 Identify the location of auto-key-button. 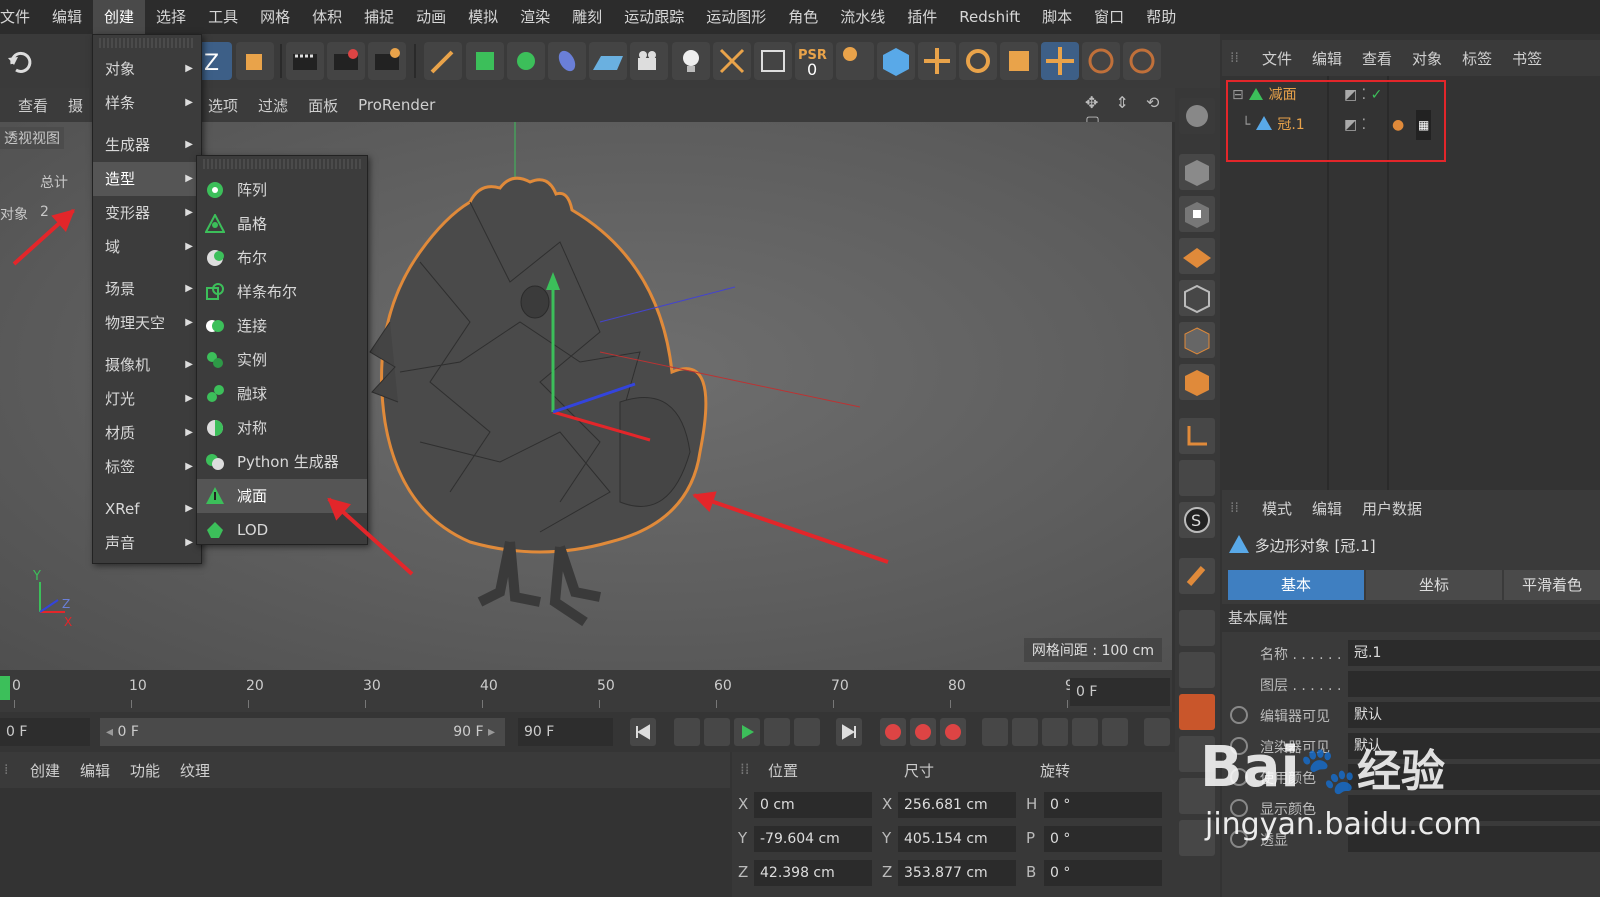
(923, 732).